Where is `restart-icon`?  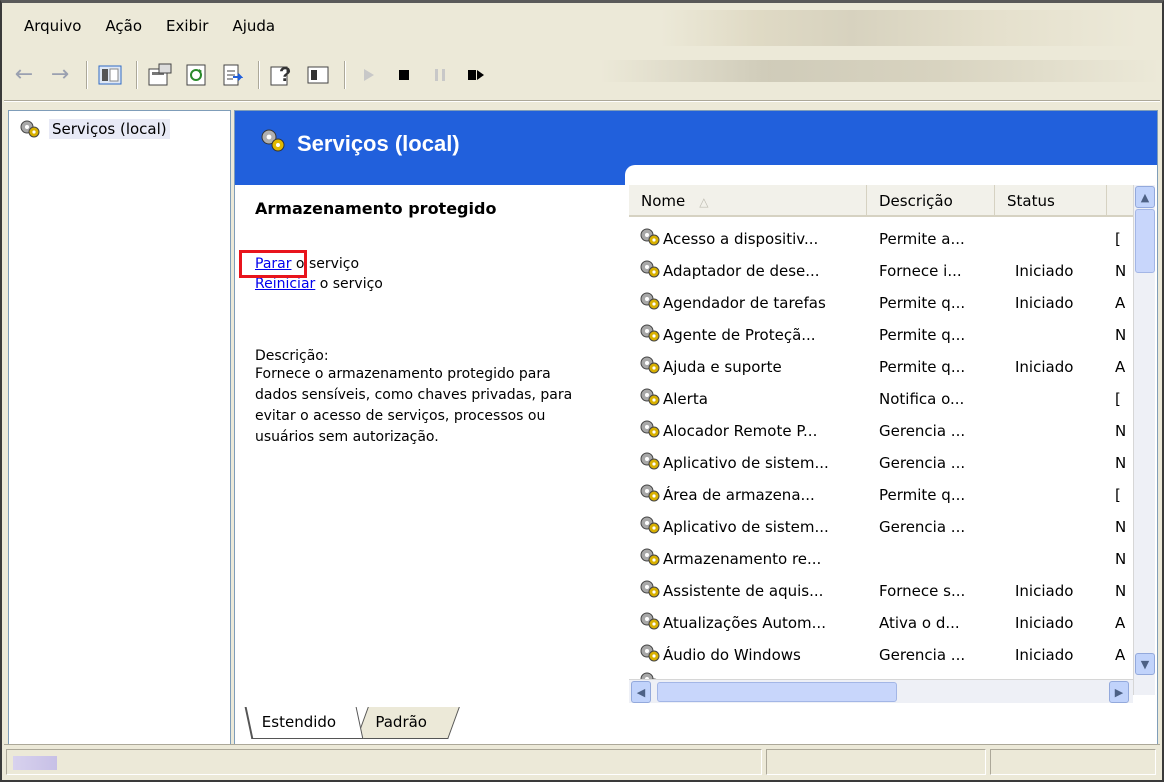 restart-icon is located at coordinates (476, 75).